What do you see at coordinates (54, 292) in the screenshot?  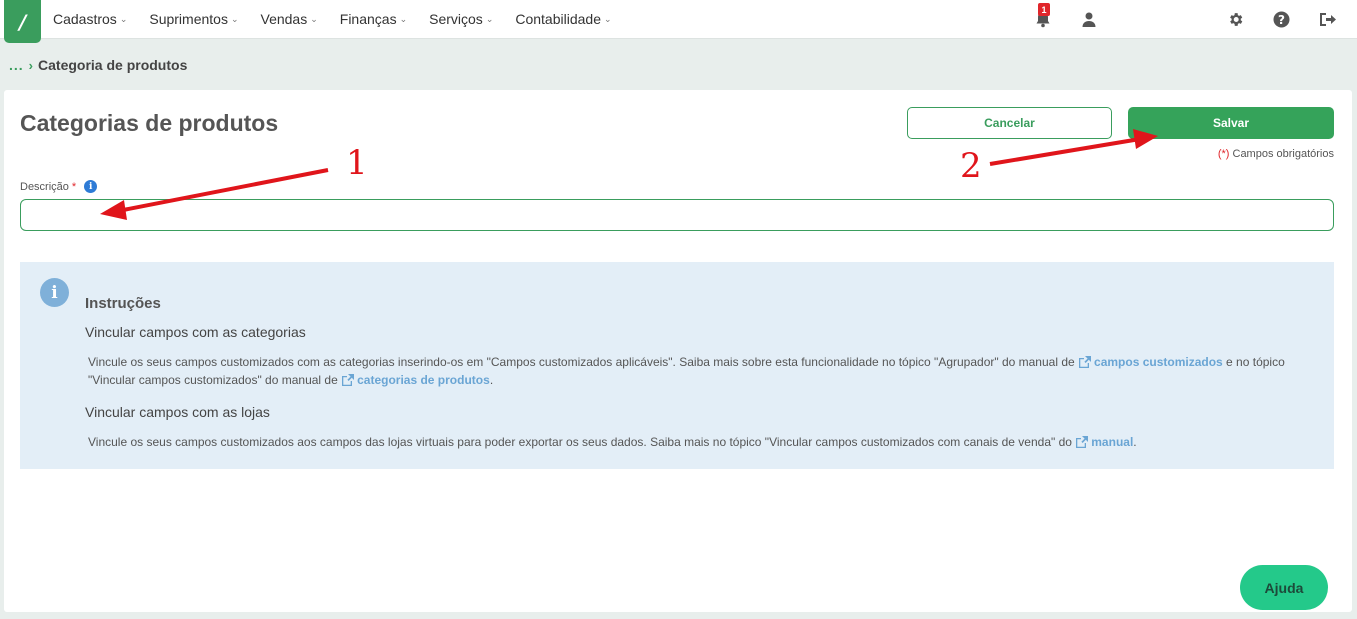 I see `info-circle-icon: i` at bounding box center [54, 292].